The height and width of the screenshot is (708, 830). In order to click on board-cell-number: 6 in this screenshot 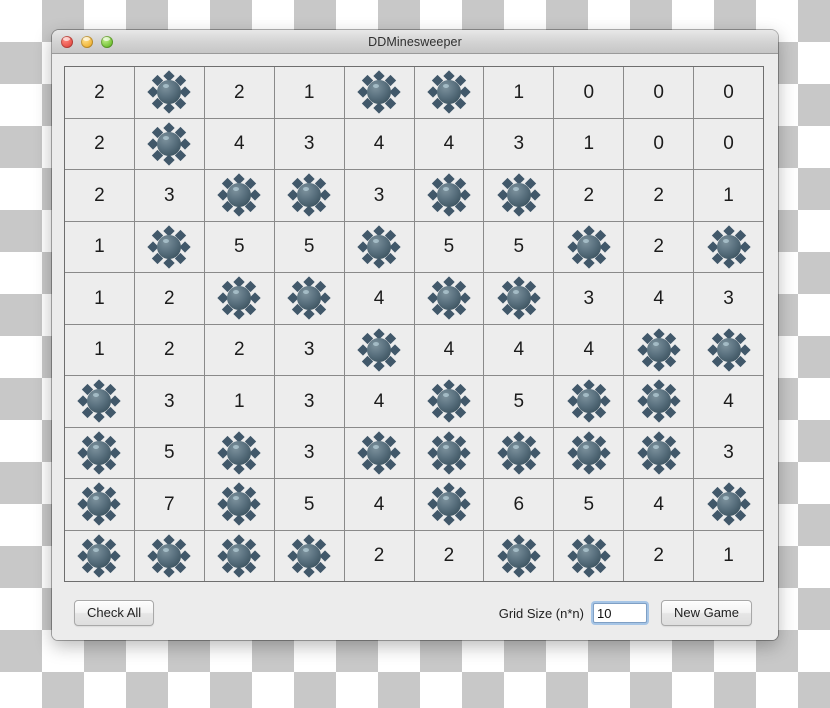, I will do `click(519, 504)`.